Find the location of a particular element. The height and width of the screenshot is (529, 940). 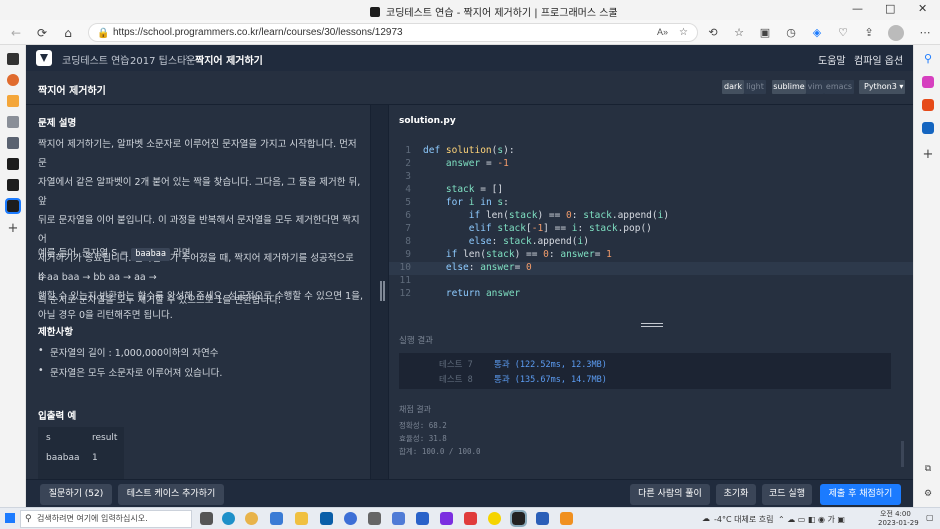

refresh-icon: ⟳ is located at coordinates (42, 33).